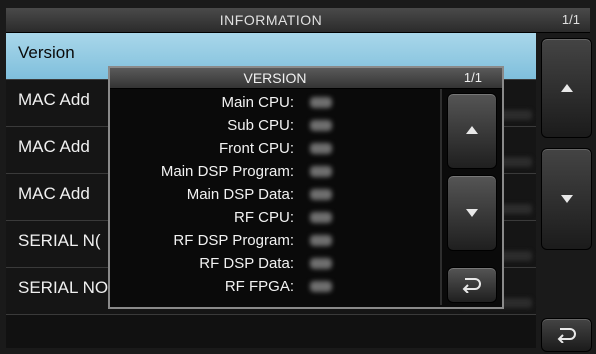 Image resolution: width=596 pixels, height=354 pixels. I want to click on screen-title: INFORMATION, so click(271, 20).